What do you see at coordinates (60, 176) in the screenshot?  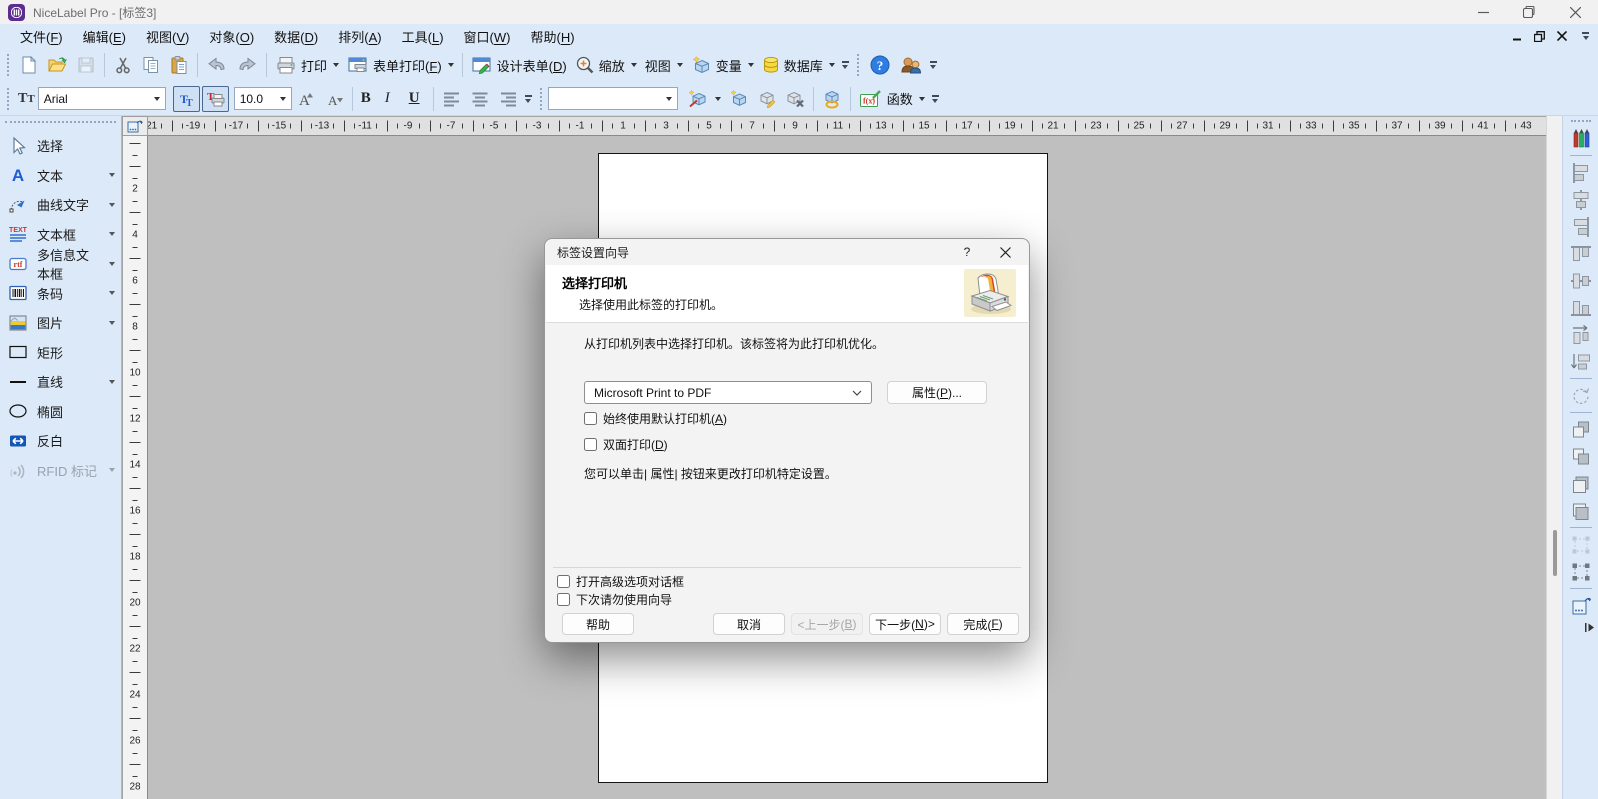 I see `tool-text: A 文本` at bounding box center [60, 176].